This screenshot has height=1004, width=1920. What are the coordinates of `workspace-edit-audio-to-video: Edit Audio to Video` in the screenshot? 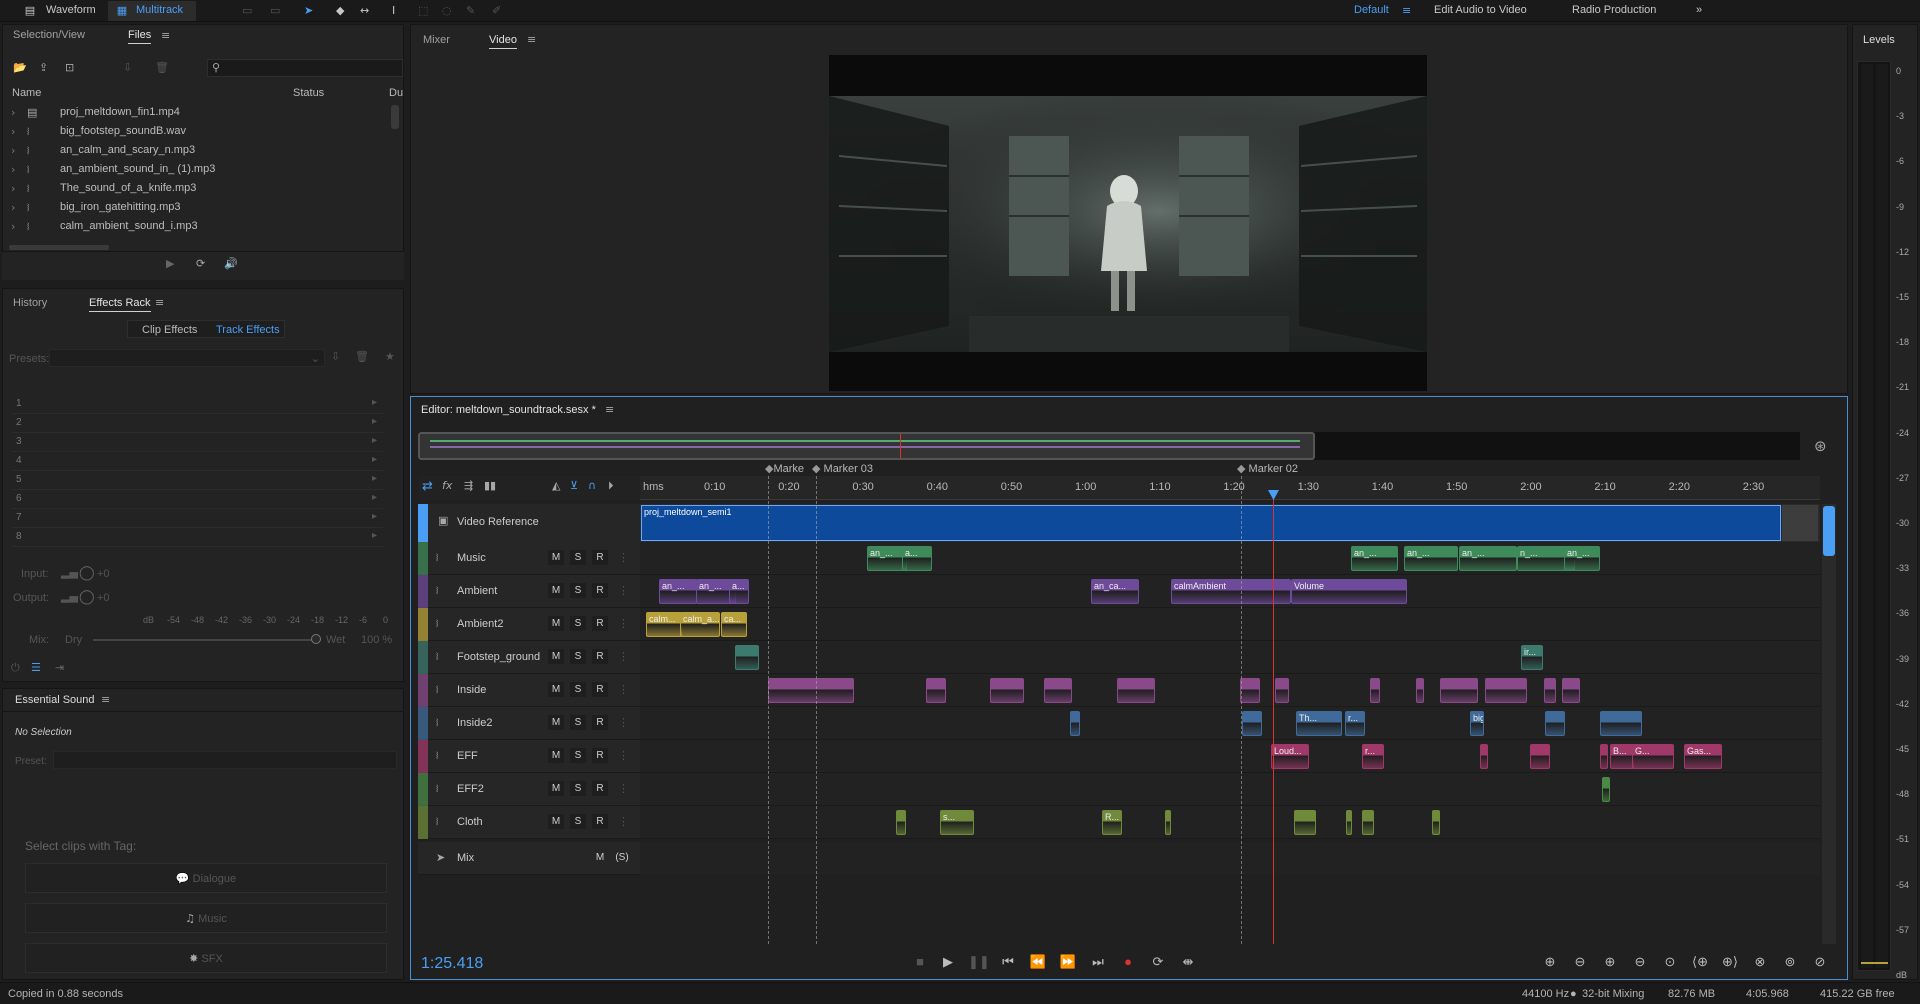 It's located at (1480, 11).